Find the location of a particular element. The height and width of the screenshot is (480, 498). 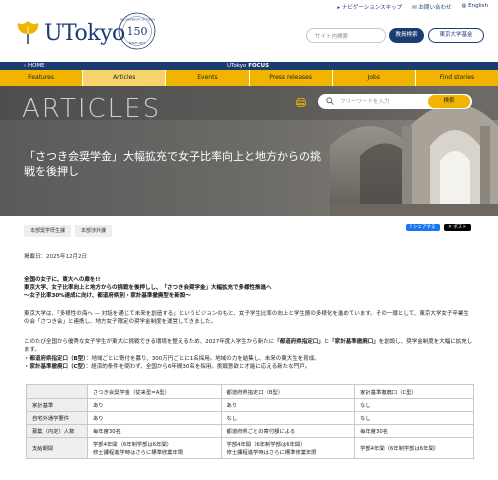

bullet-c-title: ・家計基準撤廃口（C型） is located at coordinates (55, 367).